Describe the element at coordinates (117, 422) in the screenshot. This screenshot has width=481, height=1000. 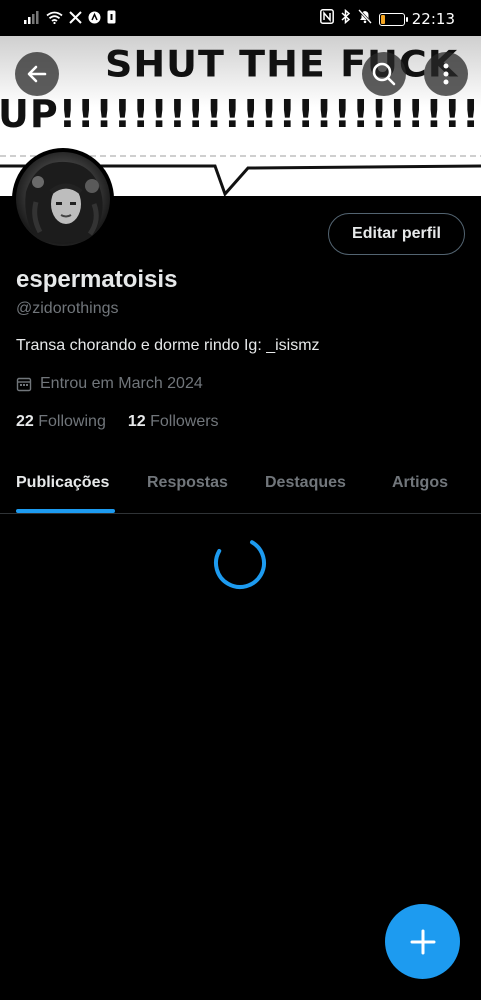
I see `follow-stats: 22 Following 12 Followers` at that location.